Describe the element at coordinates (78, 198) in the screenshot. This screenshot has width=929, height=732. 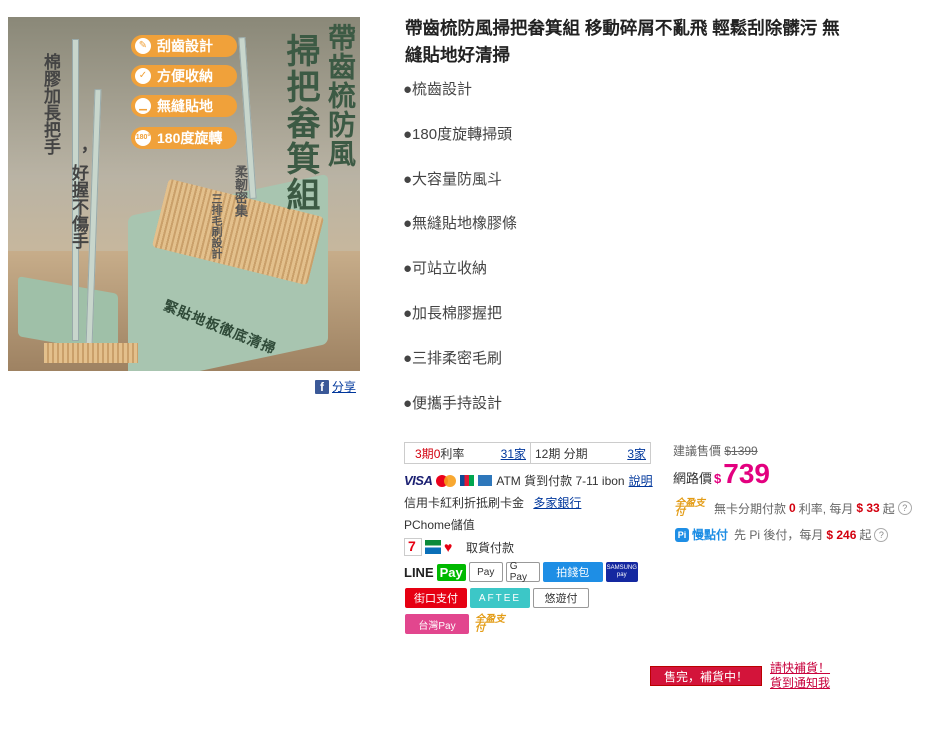
I see `image-handle-text-2: ，好握不傷手` at that location.